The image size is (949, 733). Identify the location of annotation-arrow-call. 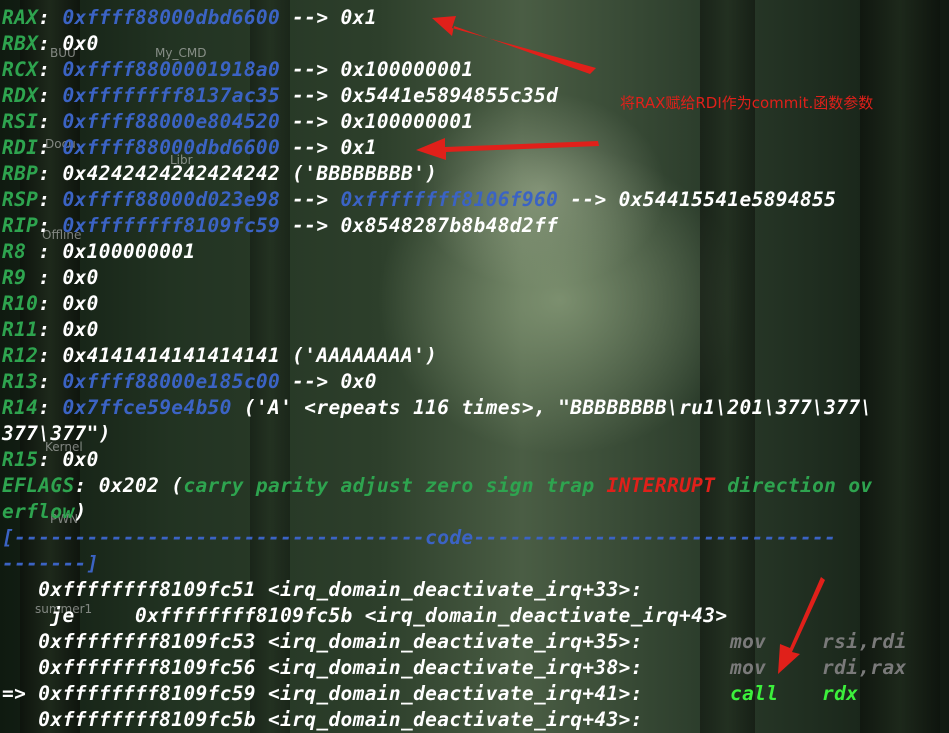
(801, 625).